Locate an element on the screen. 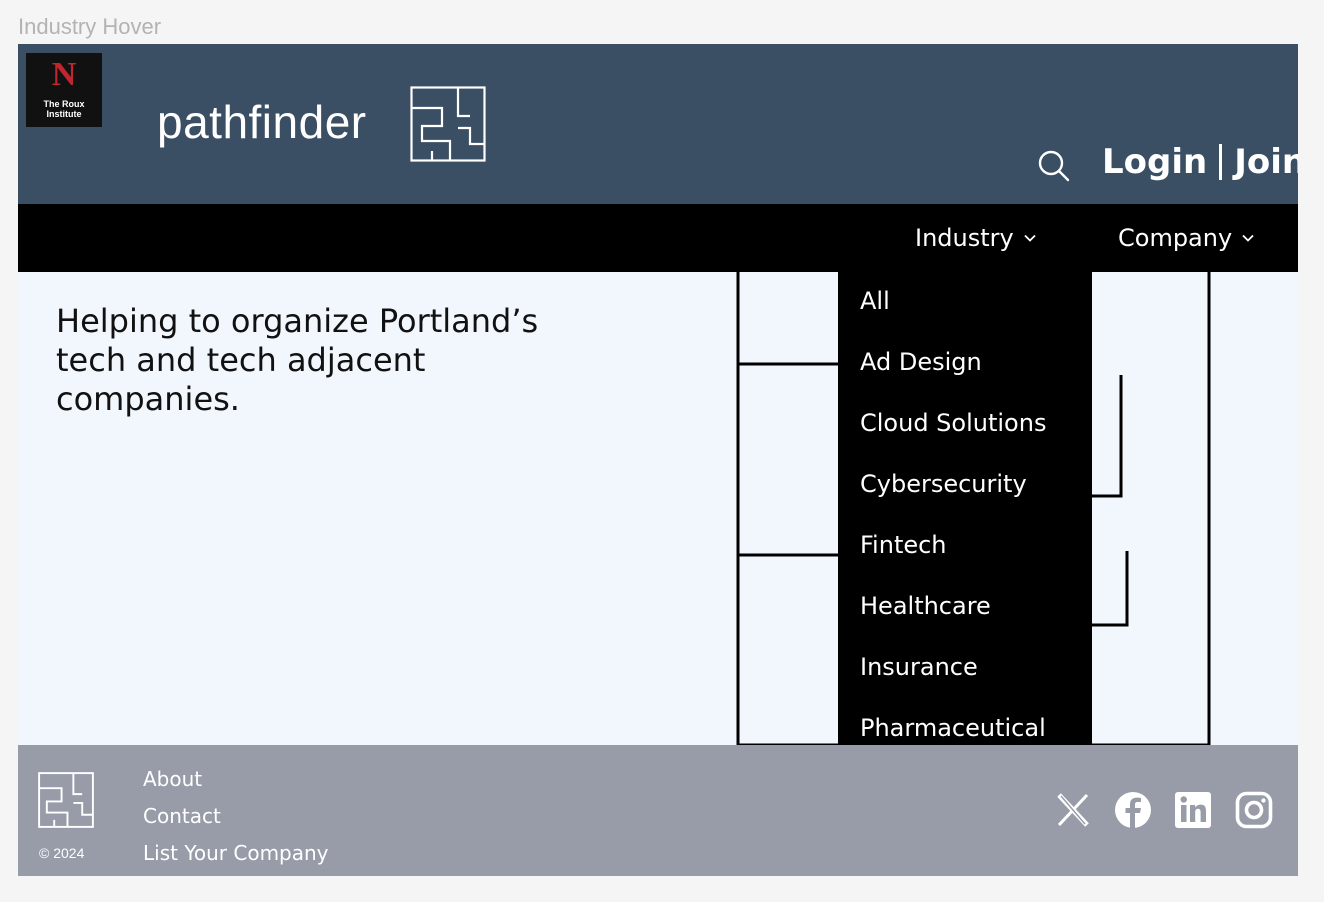 This screenshot has width=1324, height=902. roux-institute-logo: N The Roux Institute is located at coordinates (64, 90).